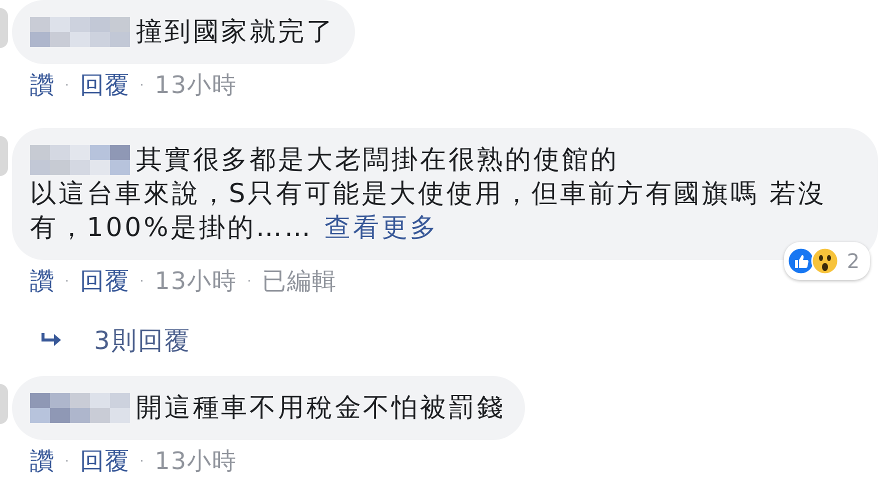 The width and height of the screenshot is (894, 490). Describe the element at coordinates (824, 261) in the screenshot. I see `surprised-emoji-icon` at that location.